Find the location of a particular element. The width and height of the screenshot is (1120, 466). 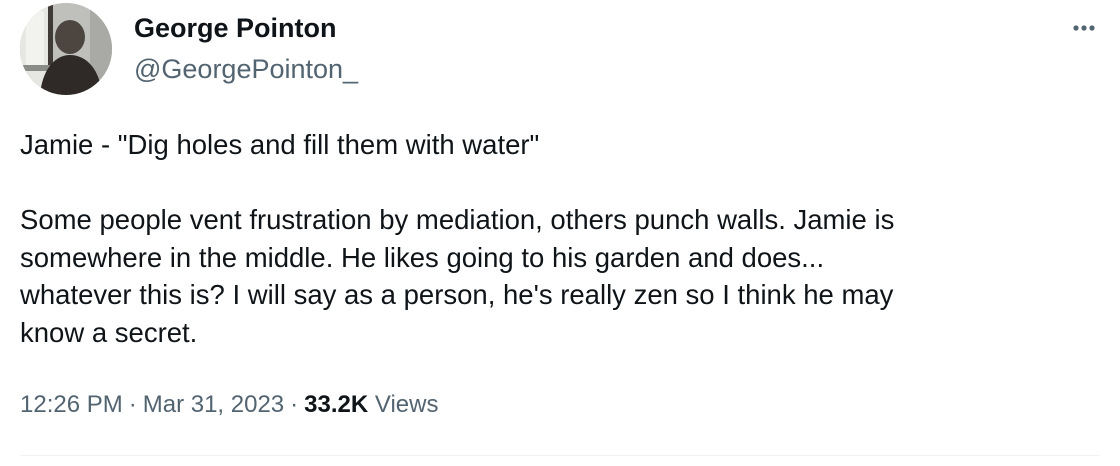

more-horizontal-icon is located at coordinates (1084, 28).